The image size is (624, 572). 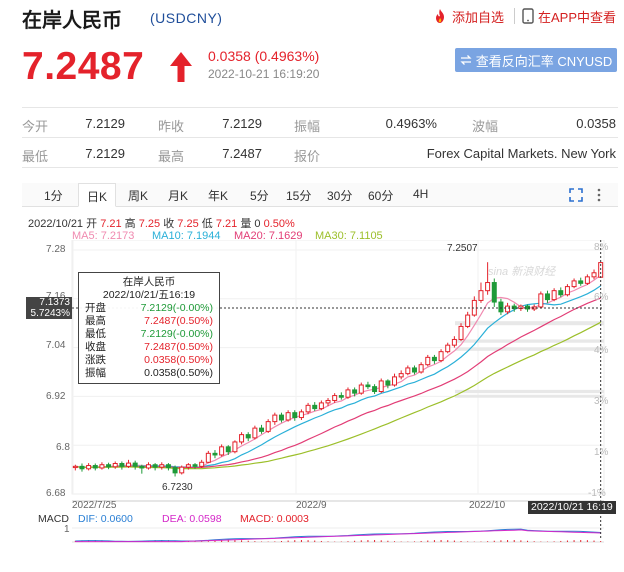 I want to click on x-tick: 2022/7/25, so click(x=94, y=505).